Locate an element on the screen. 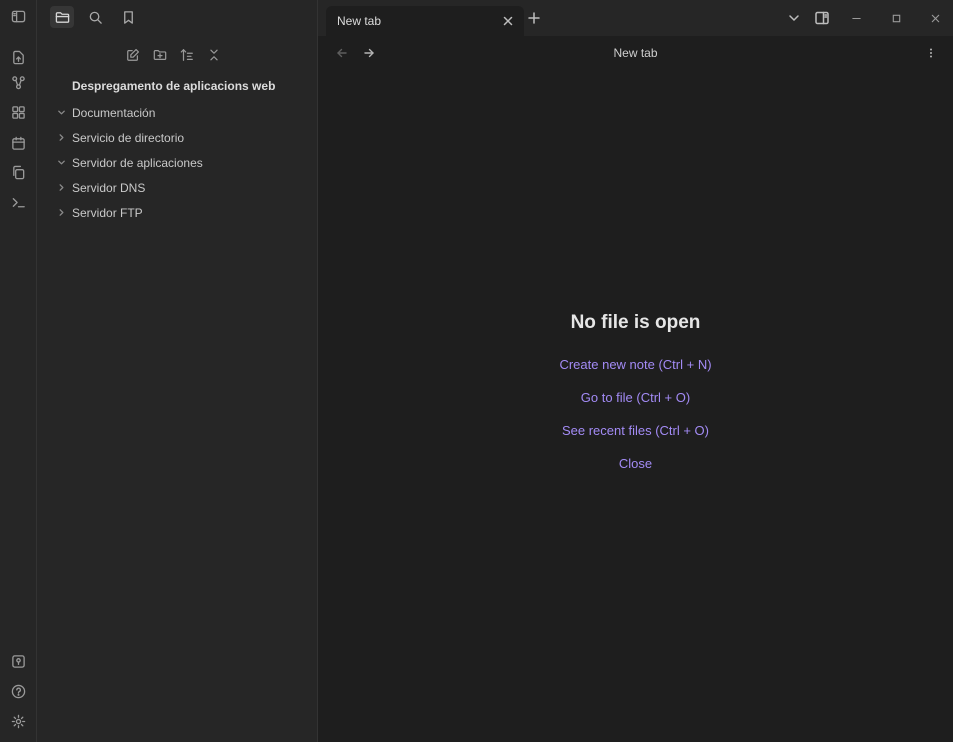 The image size is (953, 742). settings-gear-icon is located at coordinates (18, 721).